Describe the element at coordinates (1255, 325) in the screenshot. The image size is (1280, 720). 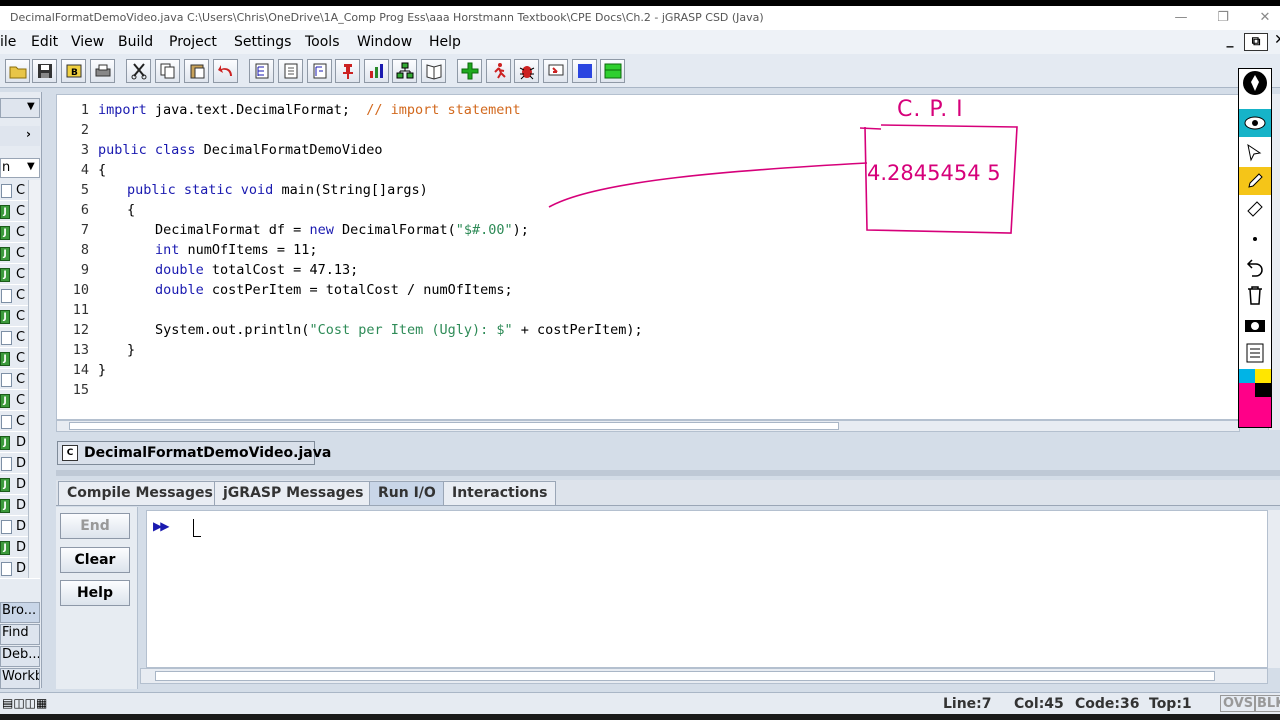
I see `camera-icon` at that location.